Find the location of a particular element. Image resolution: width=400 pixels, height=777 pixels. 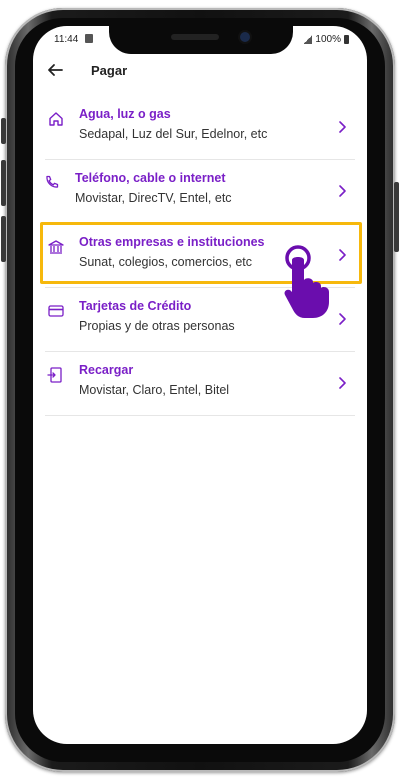

list-item-recargar: Recargar Movistar, Claro, Entel, Bitel is located at coordinates (200, 384).